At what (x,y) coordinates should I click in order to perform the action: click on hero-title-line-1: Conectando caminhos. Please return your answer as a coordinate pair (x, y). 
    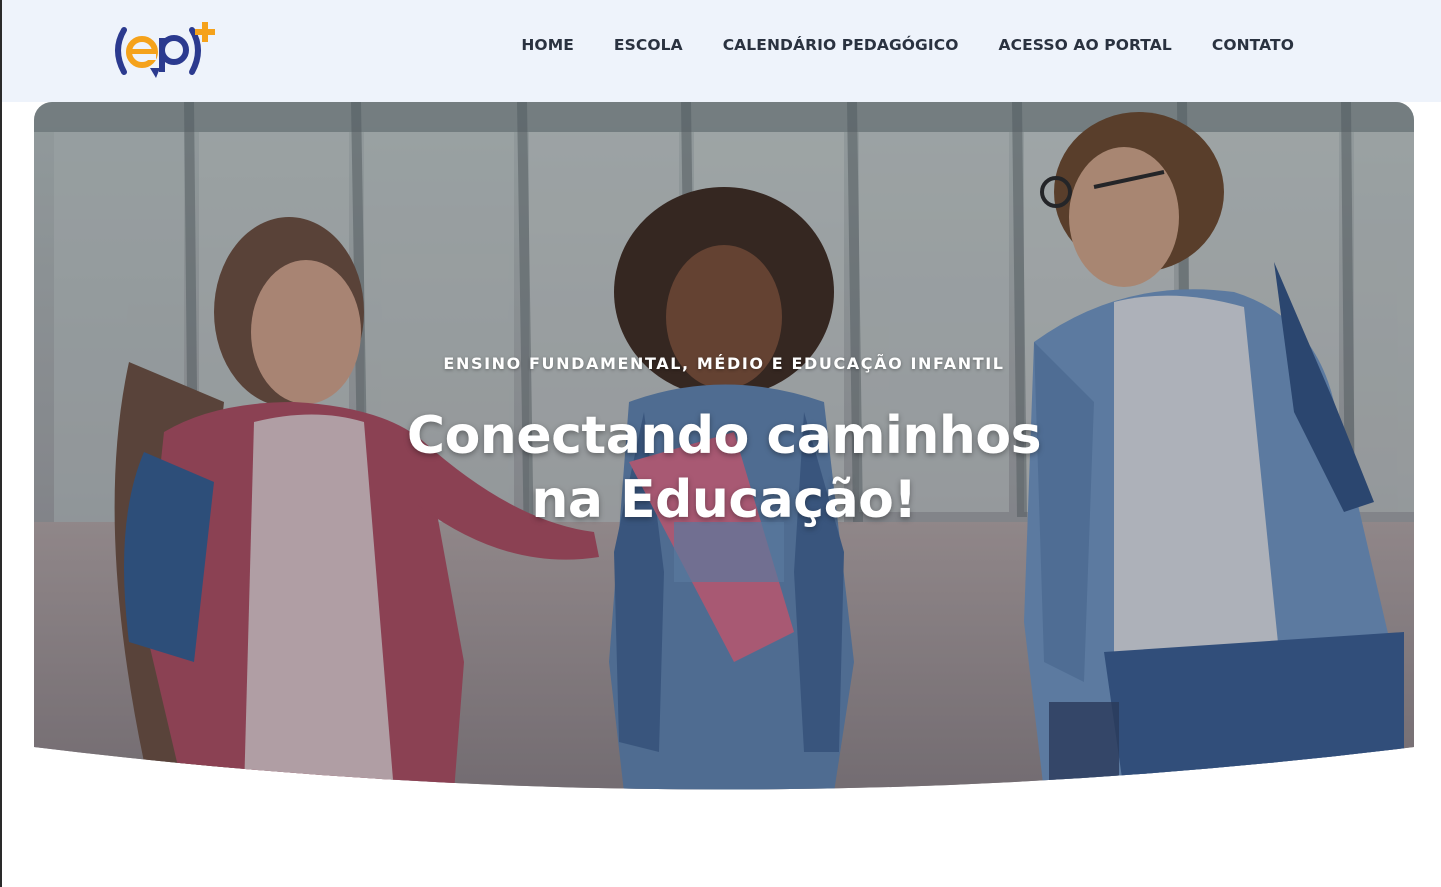
    Looking at the image, I should click on (724, 436).